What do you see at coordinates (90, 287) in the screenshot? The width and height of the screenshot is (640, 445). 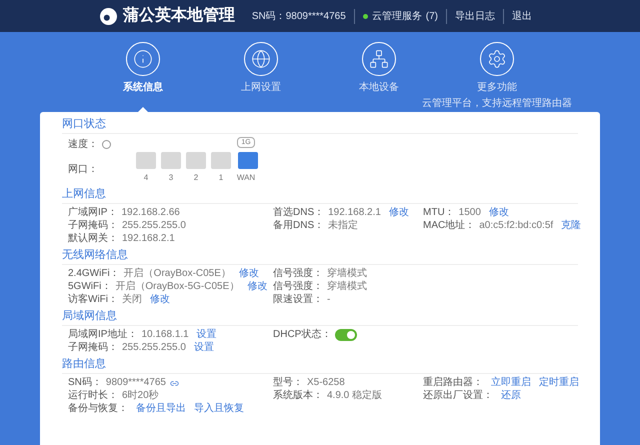 I see `field-label: 5GWiFi：` at bounding box center [90, 287].